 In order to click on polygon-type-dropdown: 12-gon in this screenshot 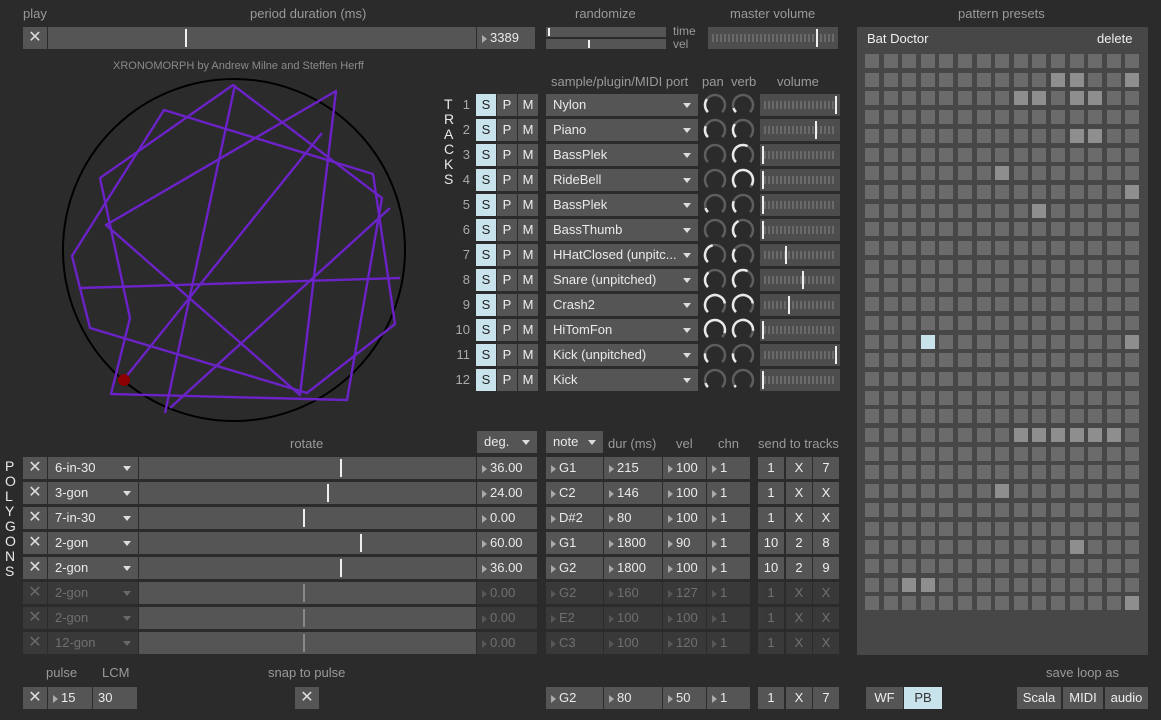, I will do `click(93, 643)`.